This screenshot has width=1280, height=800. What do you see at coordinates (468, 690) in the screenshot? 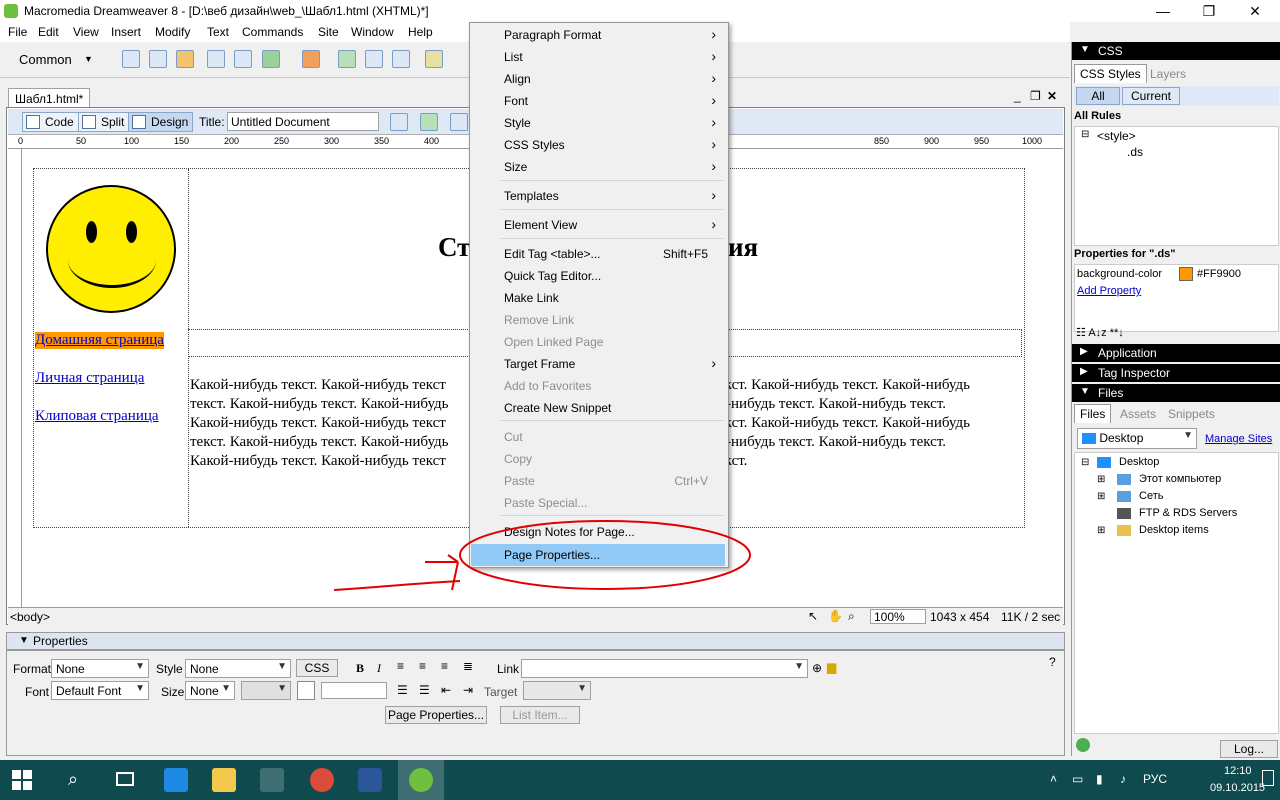
I see `indent-icon: ⇥` at bounding box center [468, 690].